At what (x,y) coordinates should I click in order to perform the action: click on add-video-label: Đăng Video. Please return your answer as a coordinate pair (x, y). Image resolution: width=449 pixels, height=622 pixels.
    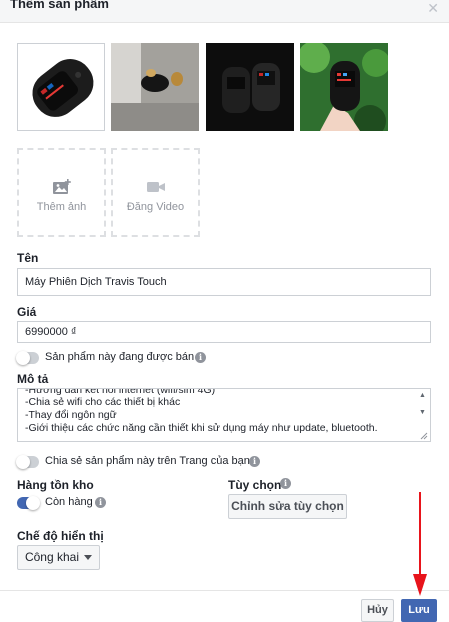
    Looking at the image, I should click on (155, 207).